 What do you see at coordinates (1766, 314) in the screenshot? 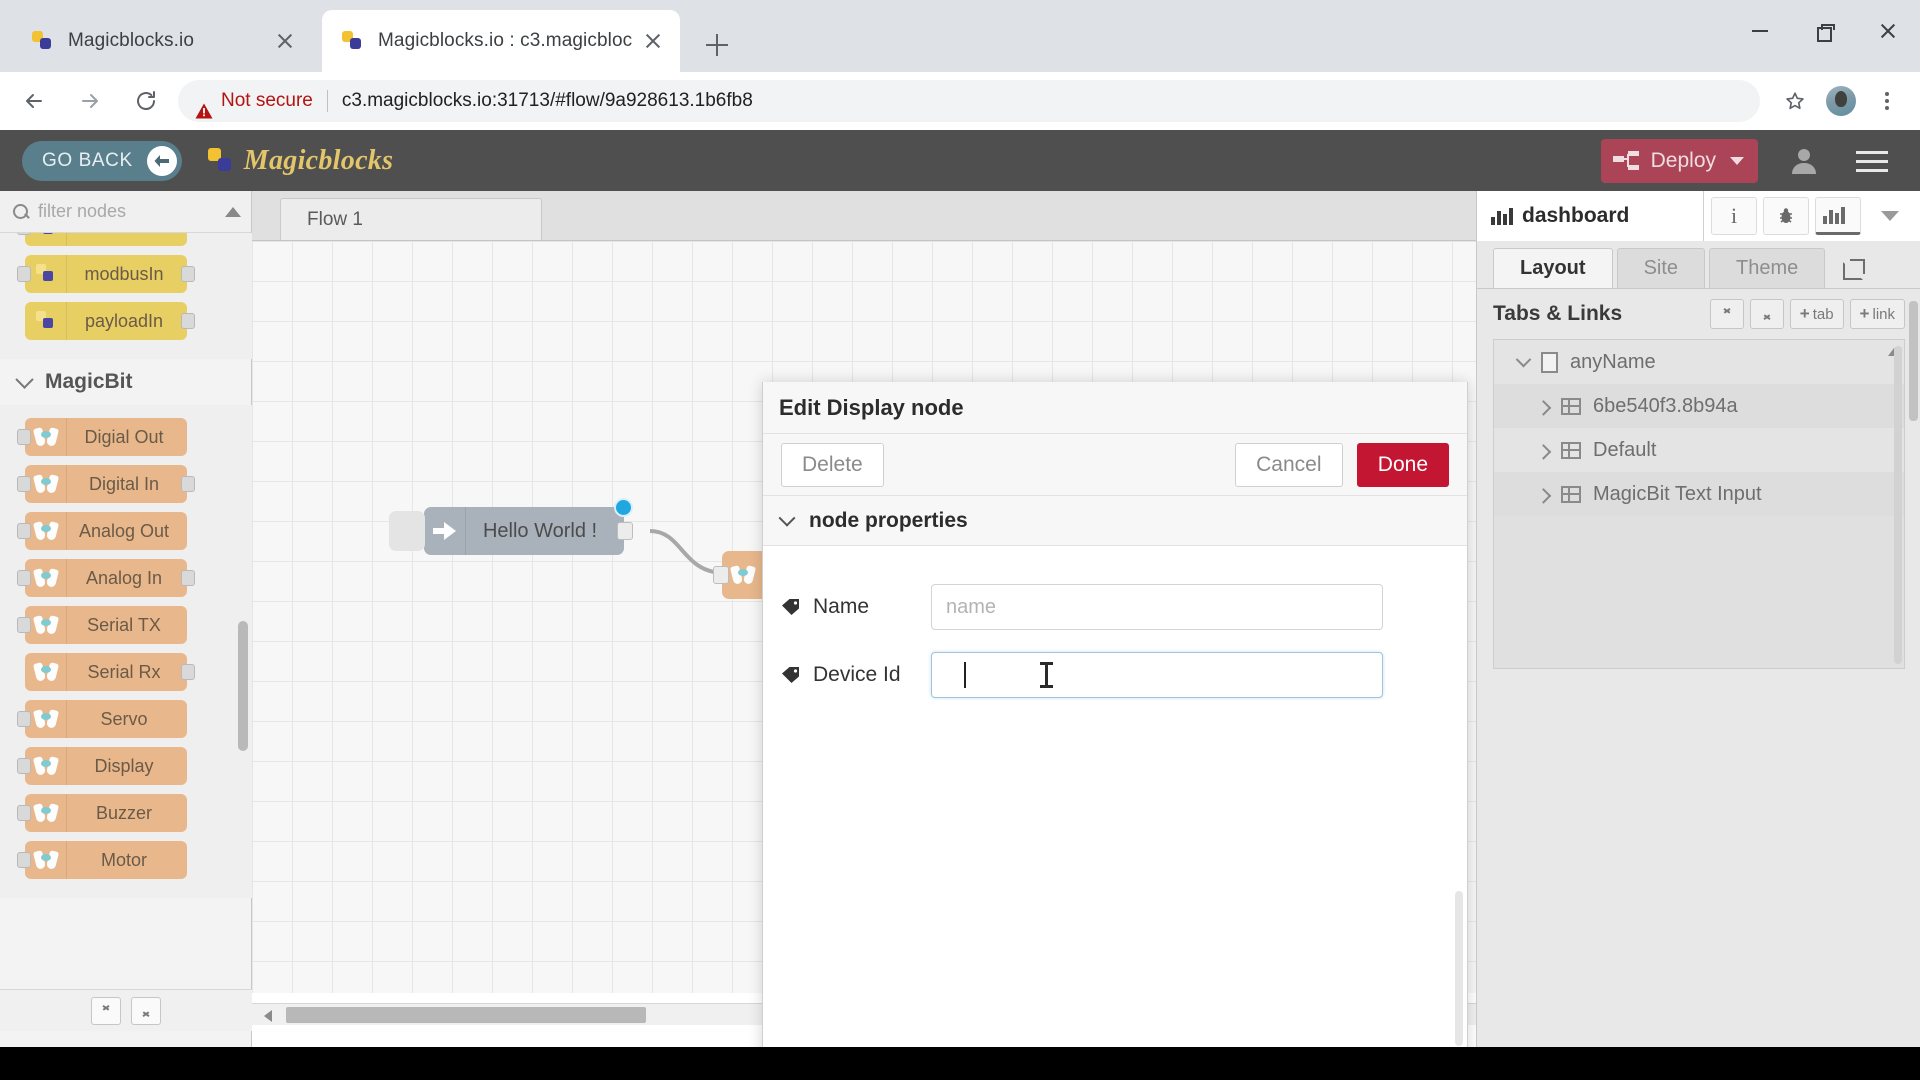
I see `move-down-button` at bounding box center [1766, 314].